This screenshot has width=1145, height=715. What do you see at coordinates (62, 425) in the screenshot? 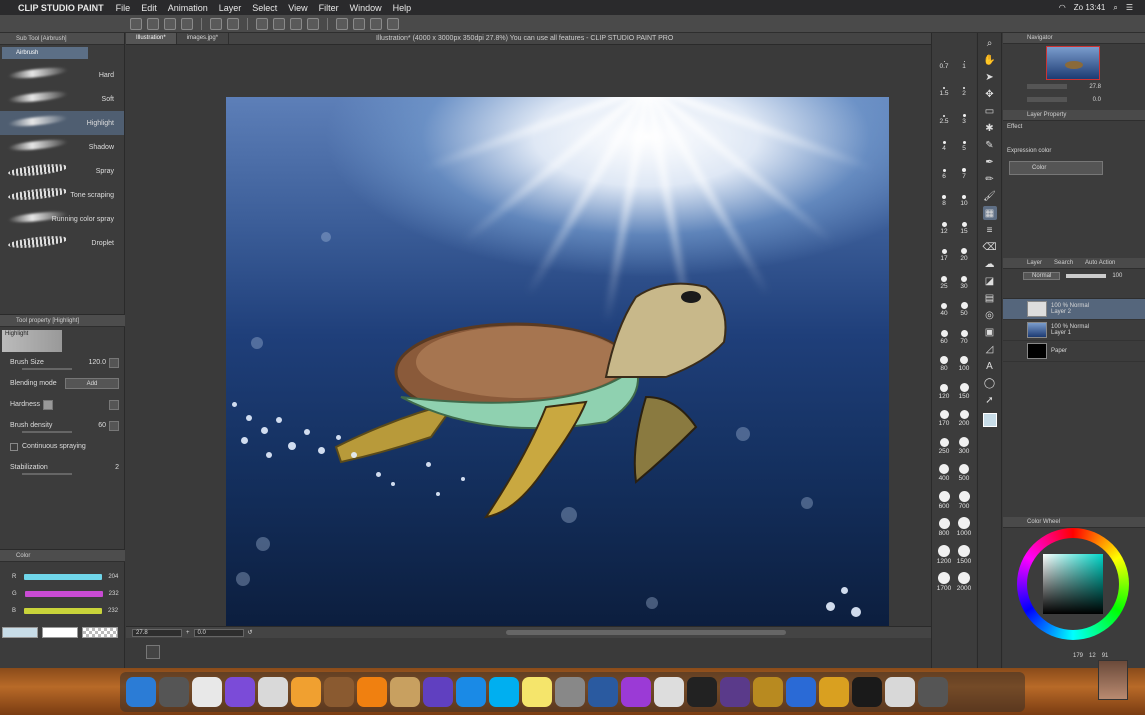
I see `brush-density-row: Brush density 60` at bounding box center [62, 425].